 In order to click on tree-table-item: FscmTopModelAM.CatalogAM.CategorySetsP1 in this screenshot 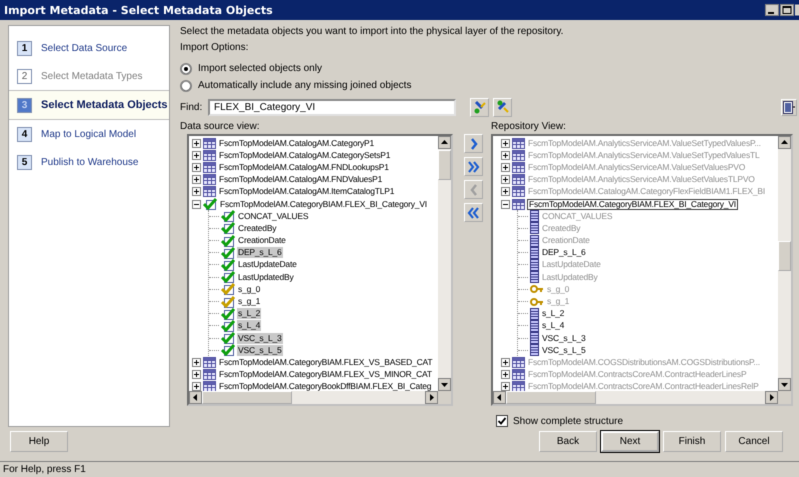, I will do `click(305, 155)`.